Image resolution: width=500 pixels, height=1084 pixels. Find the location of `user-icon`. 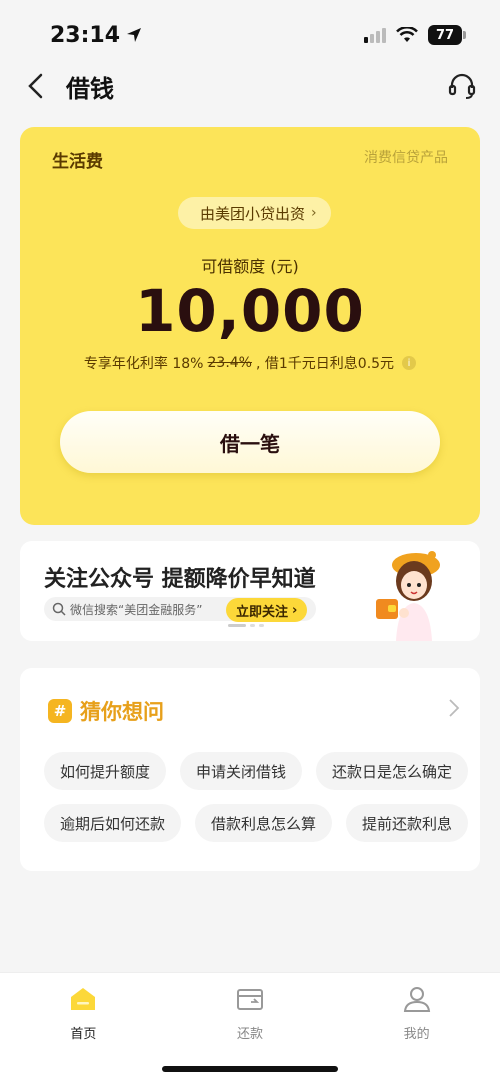

user-icon is located at coordinates (417, 999).